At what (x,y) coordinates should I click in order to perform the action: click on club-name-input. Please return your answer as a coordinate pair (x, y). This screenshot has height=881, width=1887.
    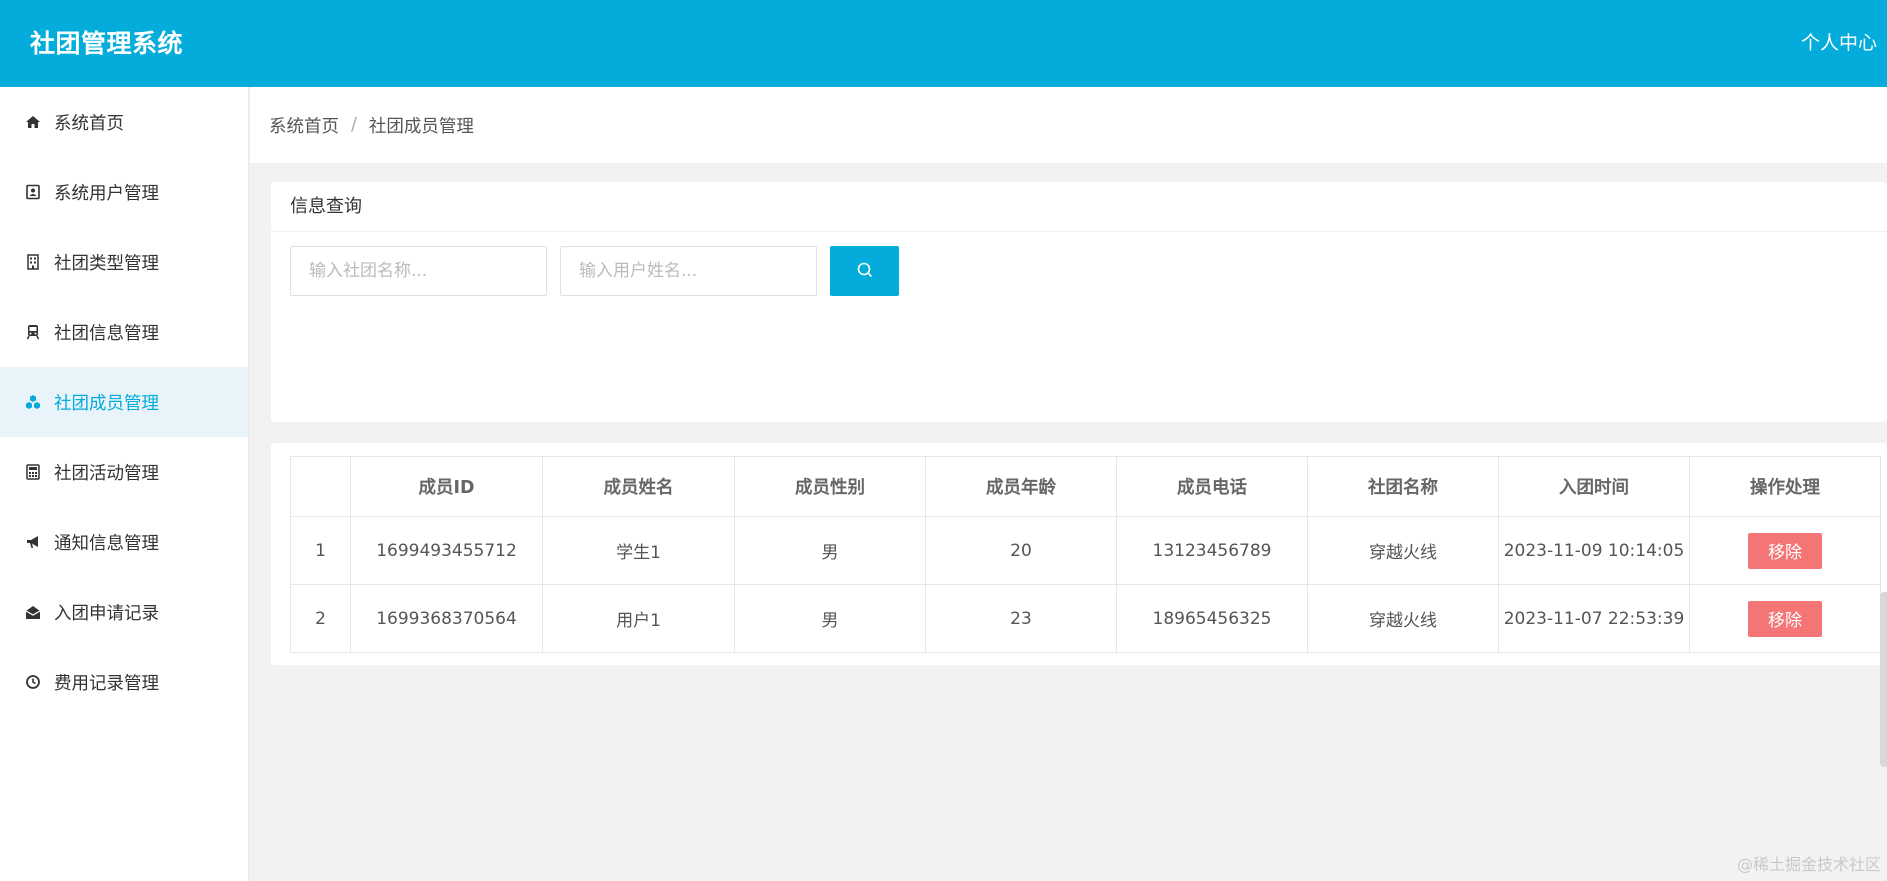
    Looking at the image, I should click on (418, 271).